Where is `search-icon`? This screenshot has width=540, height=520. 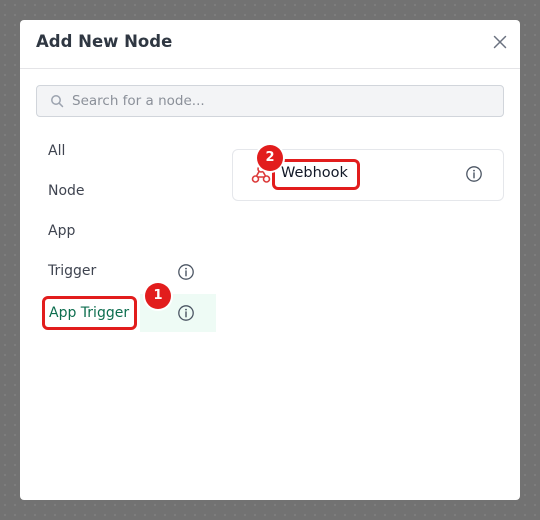
search-icon is located at coordinates (57, 101).